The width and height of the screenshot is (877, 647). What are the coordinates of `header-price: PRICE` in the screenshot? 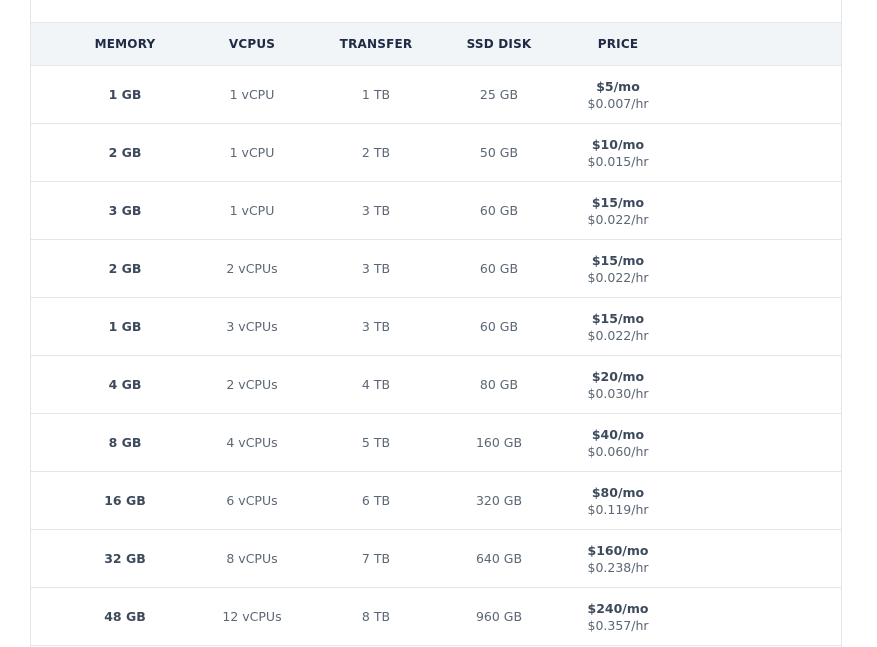 It's located at (618, 44).